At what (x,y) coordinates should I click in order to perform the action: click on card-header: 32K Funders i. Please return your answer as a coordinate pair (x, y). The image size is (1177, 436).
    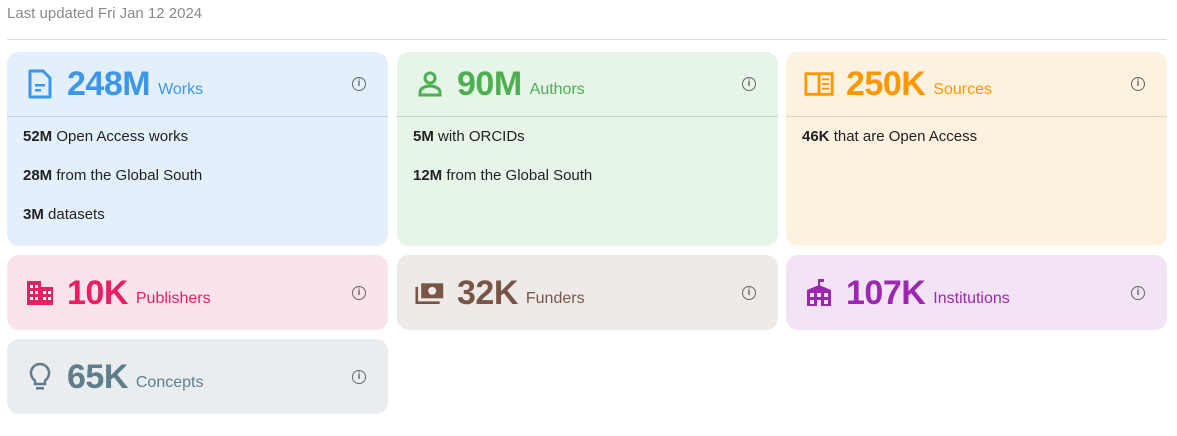
    Looking at the image, I should click on (587, 292).